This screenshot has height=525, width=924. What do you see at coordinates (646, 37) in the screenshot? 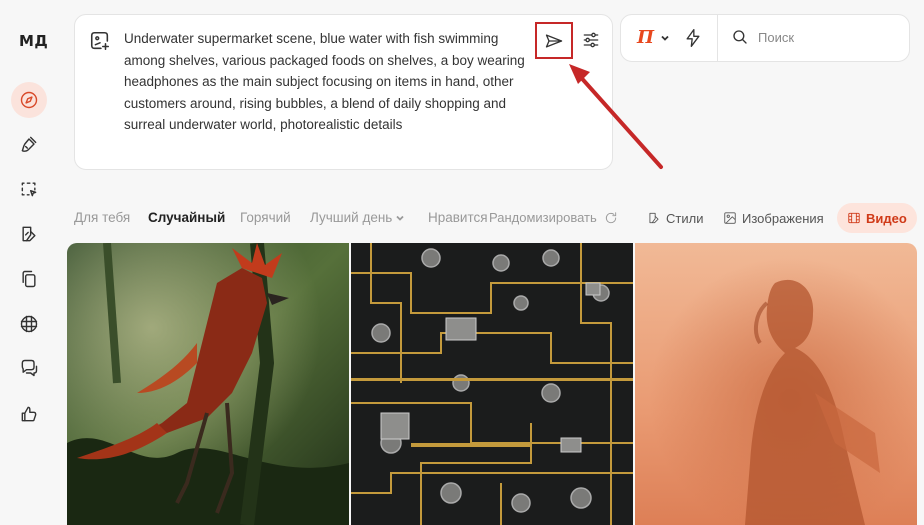
I see `model-logo: П` at bounding box center [646, 37].